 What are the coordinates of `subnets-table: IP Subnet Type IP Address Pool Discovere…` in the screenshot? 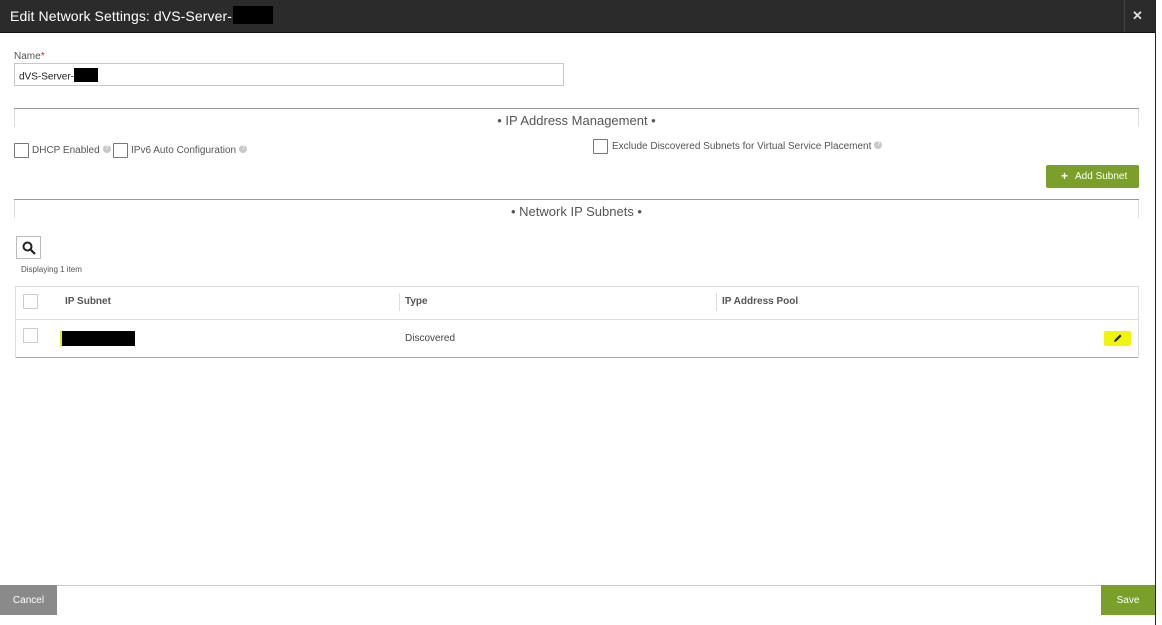 It's located at (577, 322).